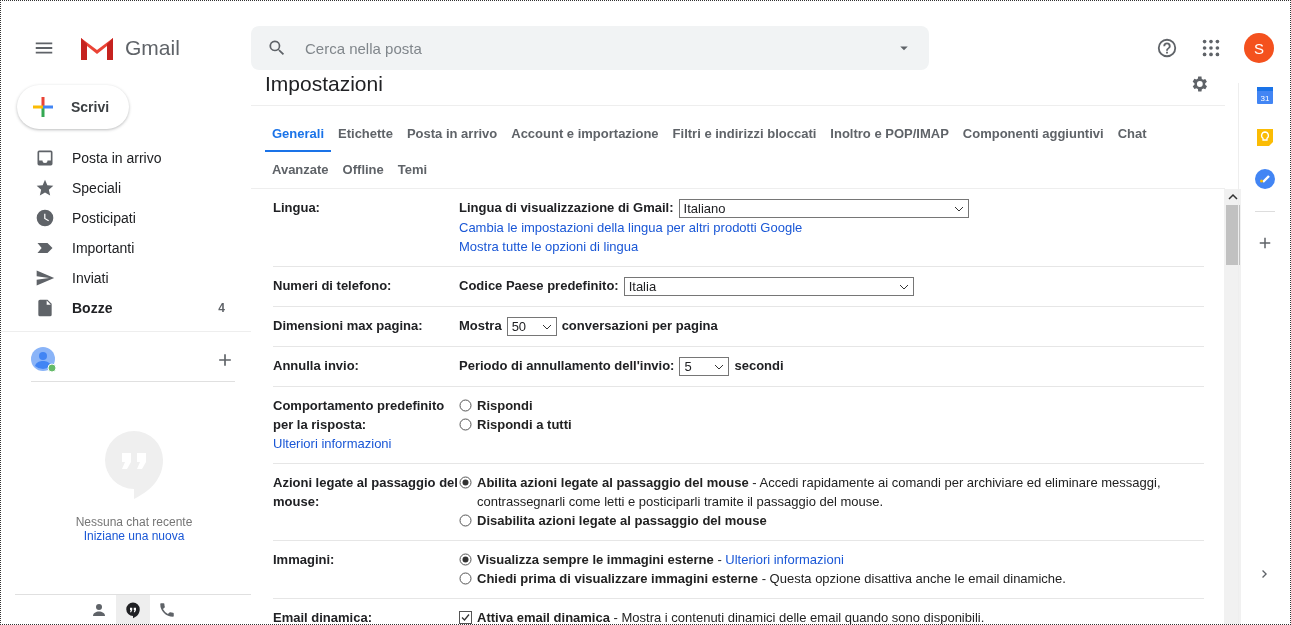  What do you see at coordinates (1033, 134) in the screenshot?
I see `settings-tab: Componenti aggiuntivi` at bounding box center [1033, 134].